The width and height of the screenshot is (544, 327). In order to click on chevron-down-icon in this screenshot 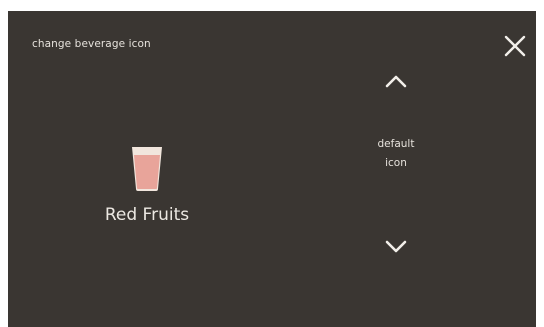, I will do `click(396, 246)`.